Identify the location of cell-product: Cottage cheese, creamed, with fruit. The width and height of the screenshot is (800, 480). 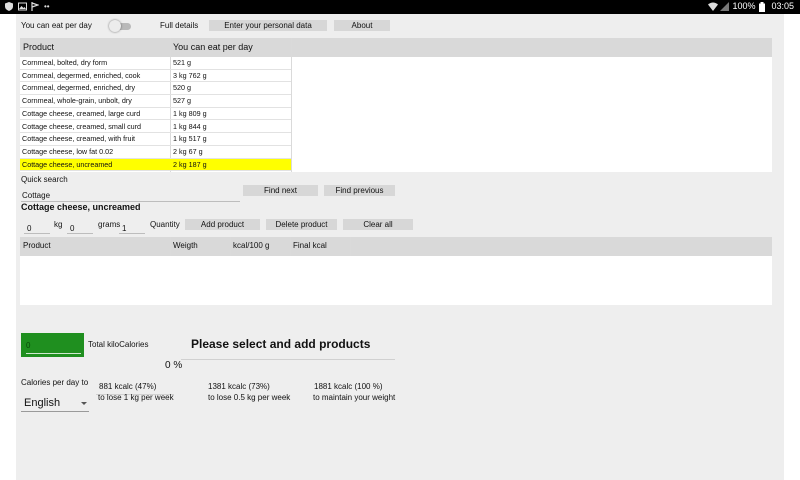
(79, 139).